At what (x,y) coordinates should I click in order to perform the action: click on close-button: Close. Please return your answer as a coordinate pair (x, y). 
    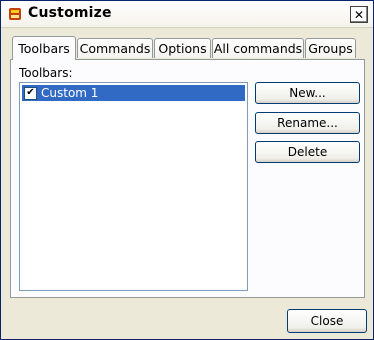
    Looking at the image, I should click on (327, 321).